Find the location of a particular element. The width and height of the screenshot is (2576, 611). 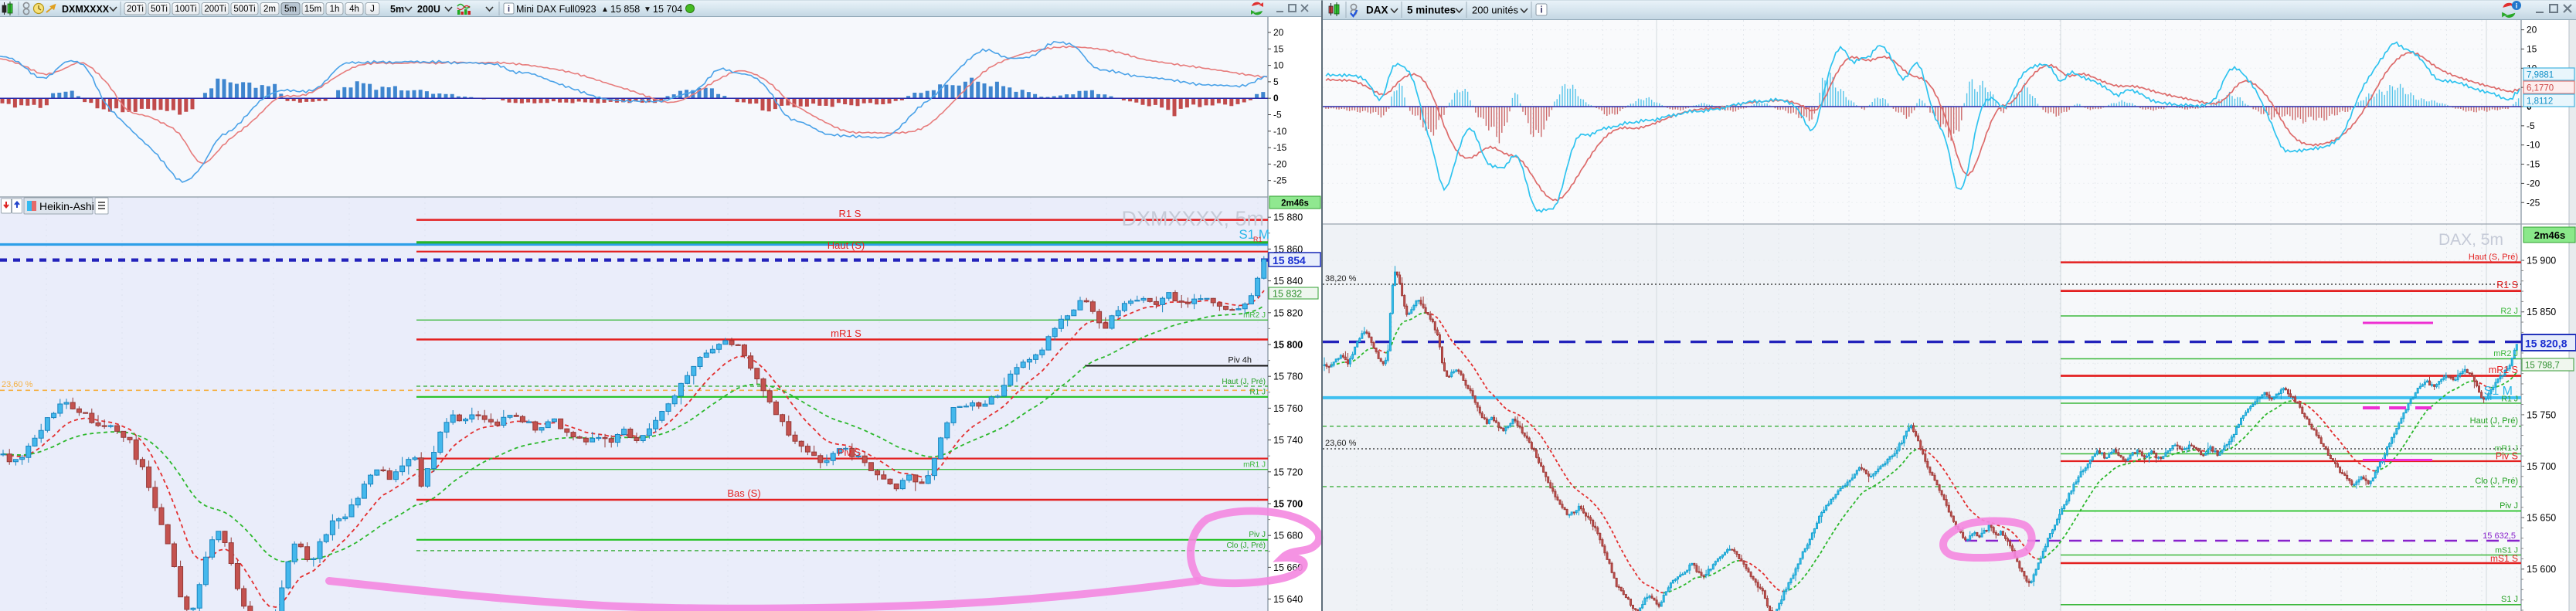

svg-text: 1,8112 is located at coordinates (2540, 102).